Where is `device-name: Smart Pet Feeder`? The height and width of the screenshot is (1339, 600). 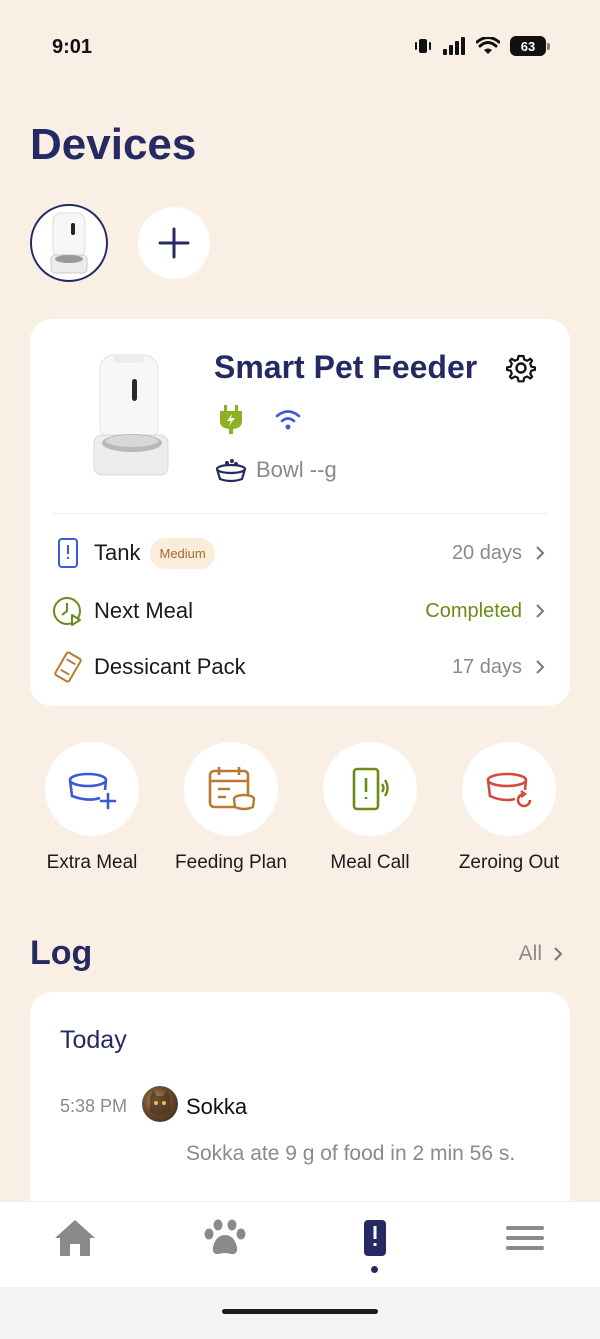 device-name: Smart Pet Feeder is located at coordinates (346, 367).